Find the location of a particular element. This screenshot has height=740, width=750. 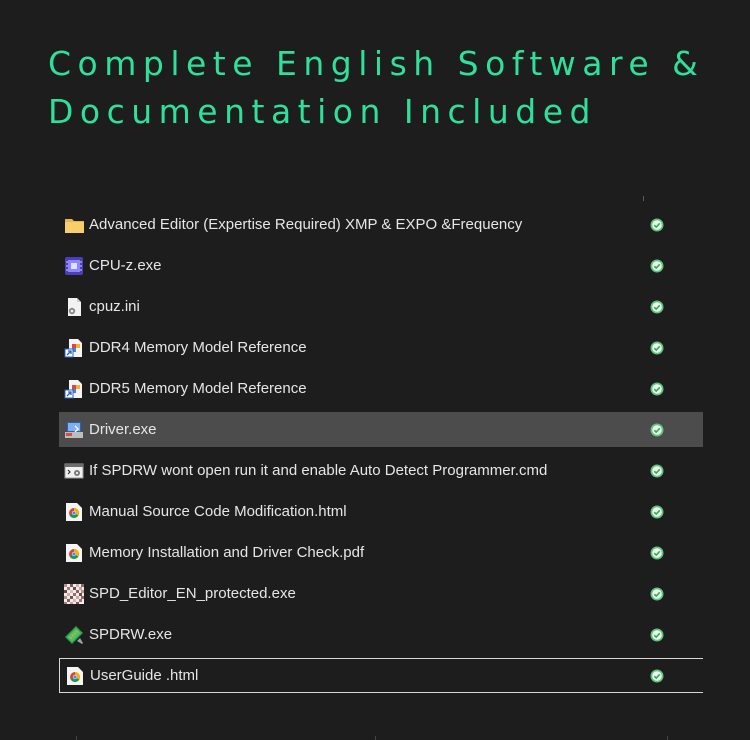

file-name: Driver.exe is located at coordinates (123, 429).